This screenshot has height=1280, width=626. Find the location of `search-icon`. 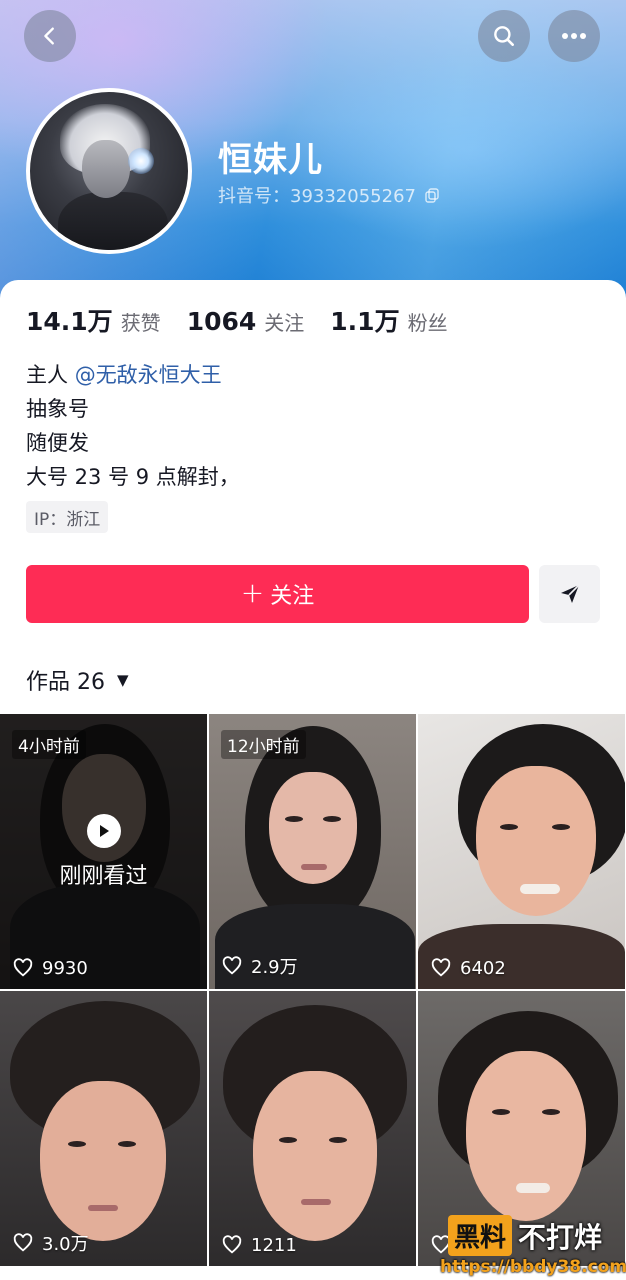

search-icon is located at coordinates (504, 36).